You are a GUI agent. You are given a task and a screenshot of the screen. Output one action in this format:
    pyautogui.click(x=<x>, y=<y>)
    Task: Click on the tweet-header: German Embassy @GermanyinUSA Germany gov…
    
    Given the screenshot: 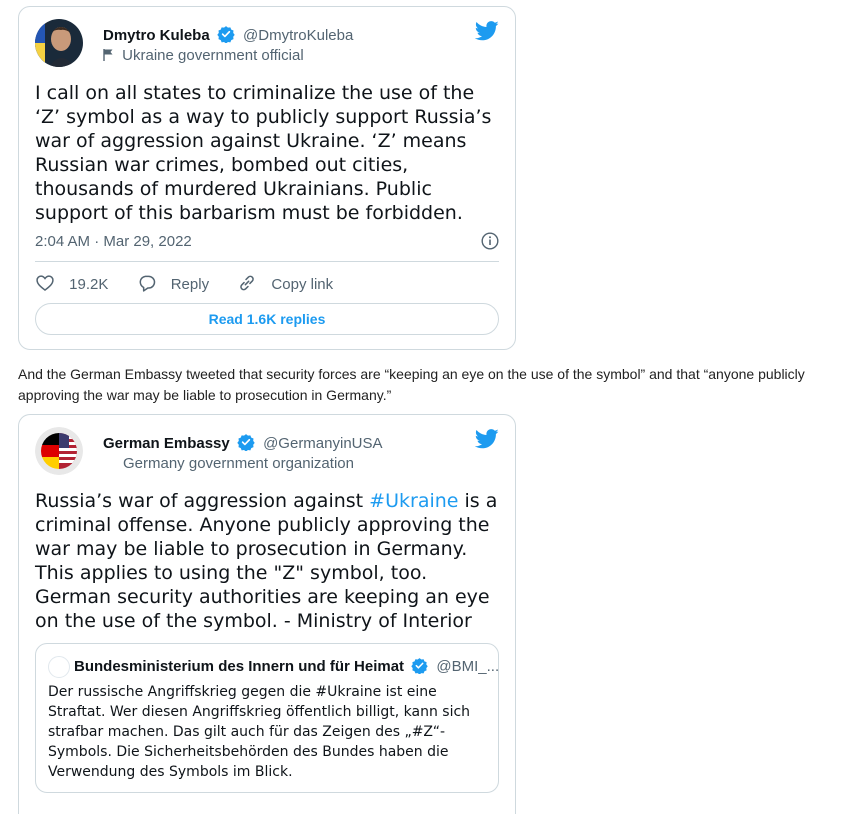 What is the action you would take?
    pyautogui.click(x=267, y=452)
    